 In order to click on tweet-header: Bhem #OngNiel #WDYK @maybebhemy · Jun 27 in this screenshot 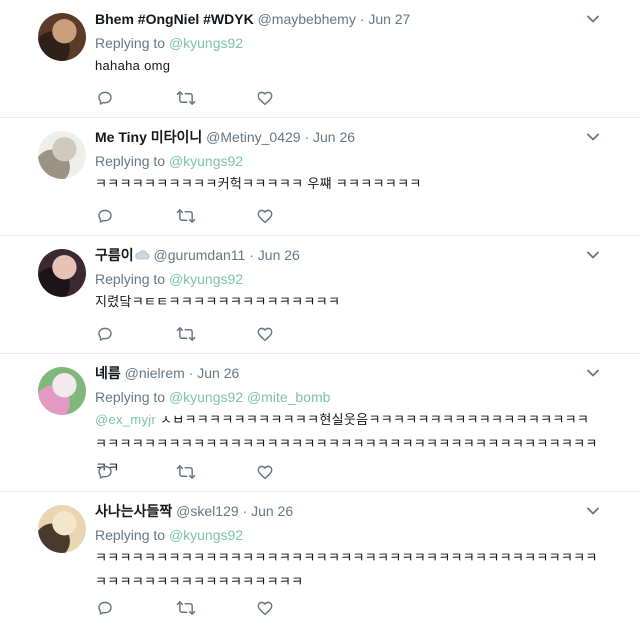, I will do `click(347, 19)`.